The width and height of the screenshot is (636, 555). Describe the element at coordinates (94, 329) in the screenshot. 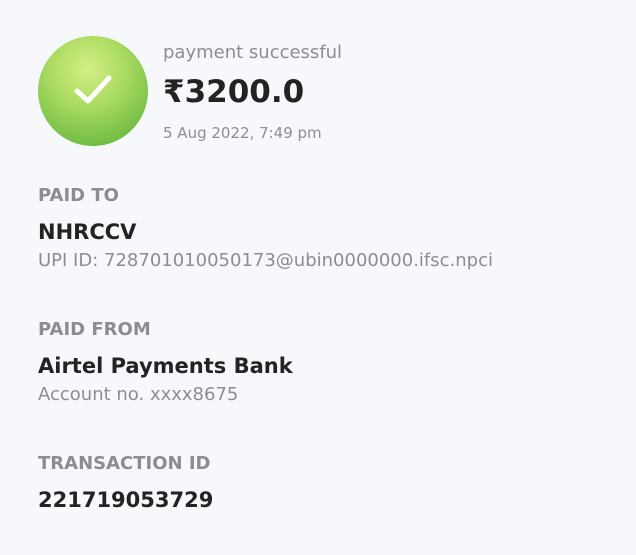

I see `paid-from-label: PAID FROM` at that location.